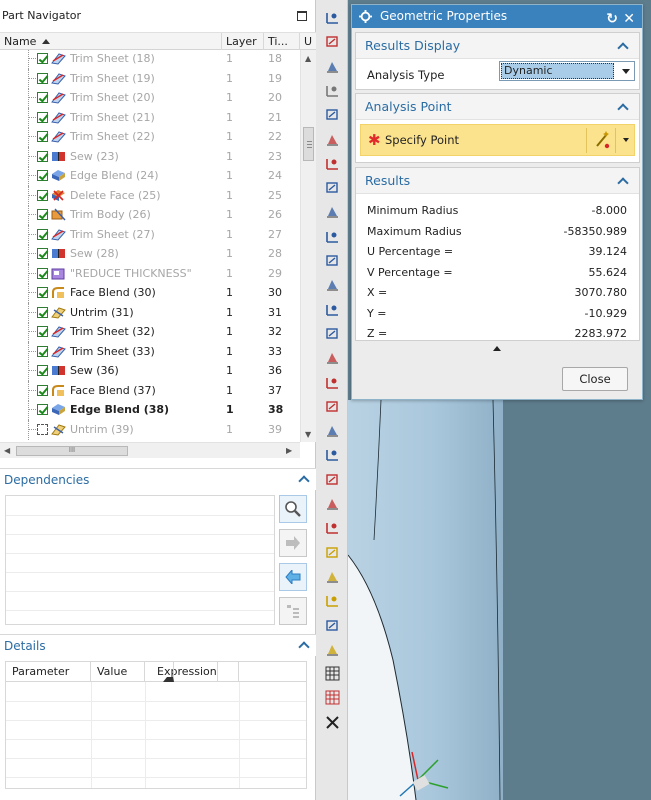 The image size is (651, 800). I want to click on tree-row: Sew (28) 1 28, so click(150, 254).